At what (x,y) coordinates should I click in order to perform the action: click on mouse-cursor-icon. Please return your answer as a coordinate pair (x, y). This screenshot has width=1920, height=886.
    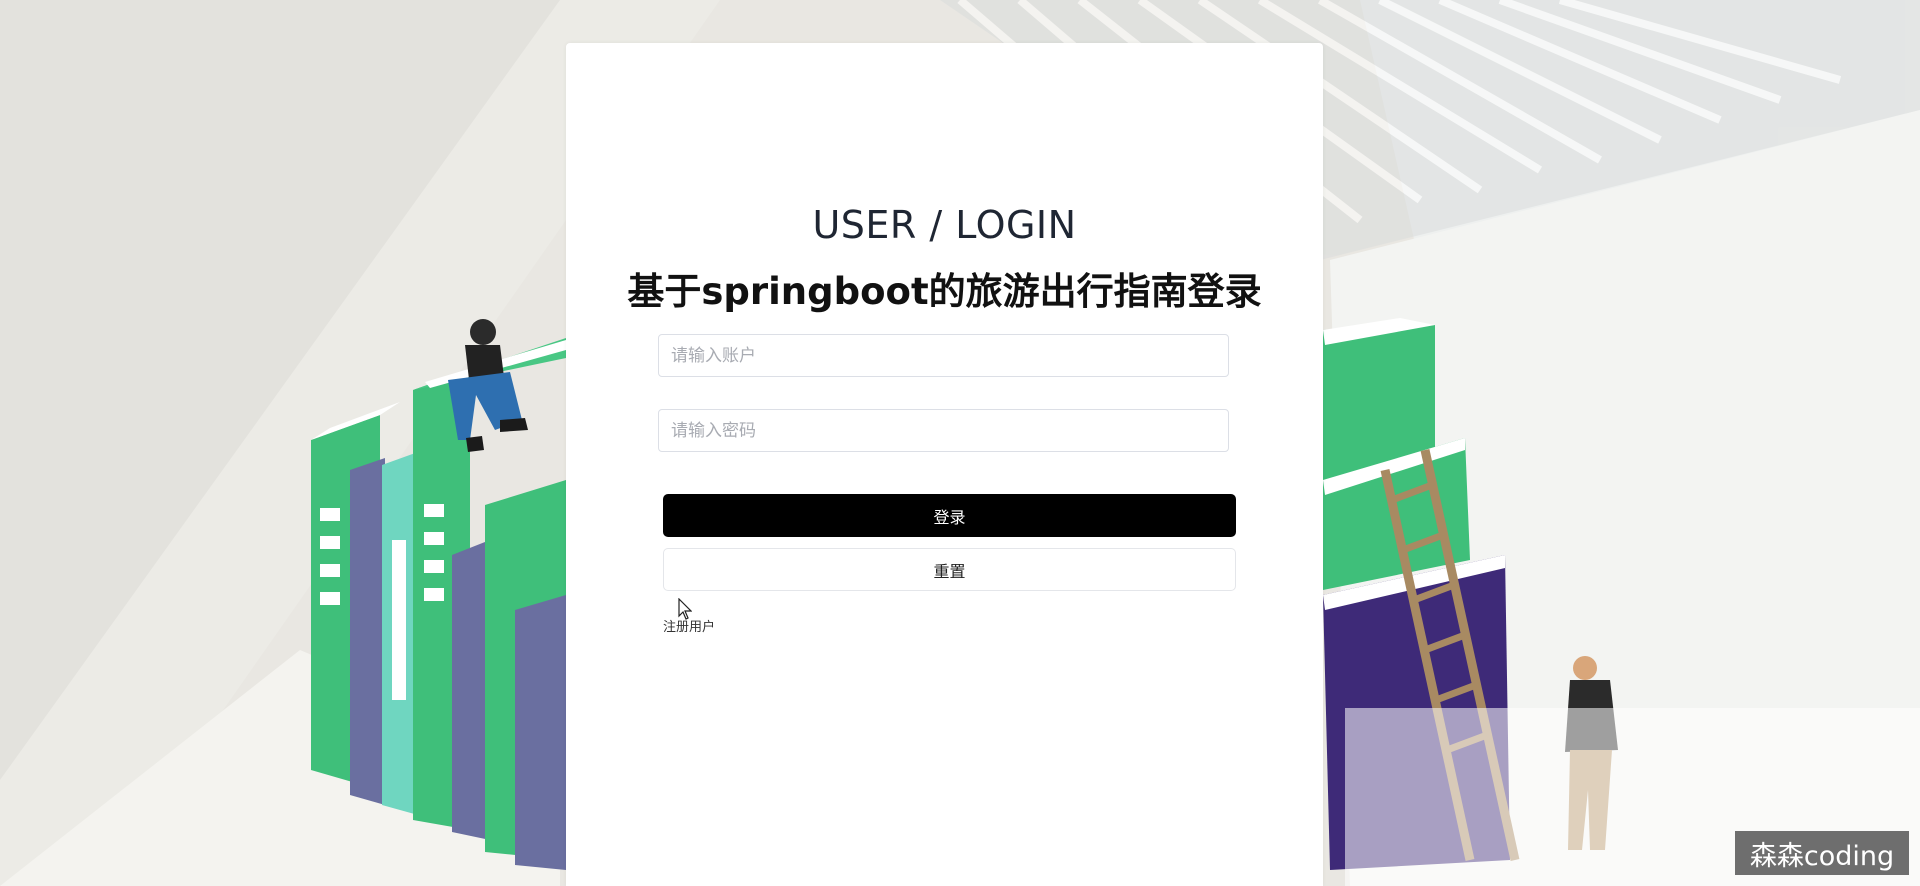
    Looking at the image, I should click on (685, 609).